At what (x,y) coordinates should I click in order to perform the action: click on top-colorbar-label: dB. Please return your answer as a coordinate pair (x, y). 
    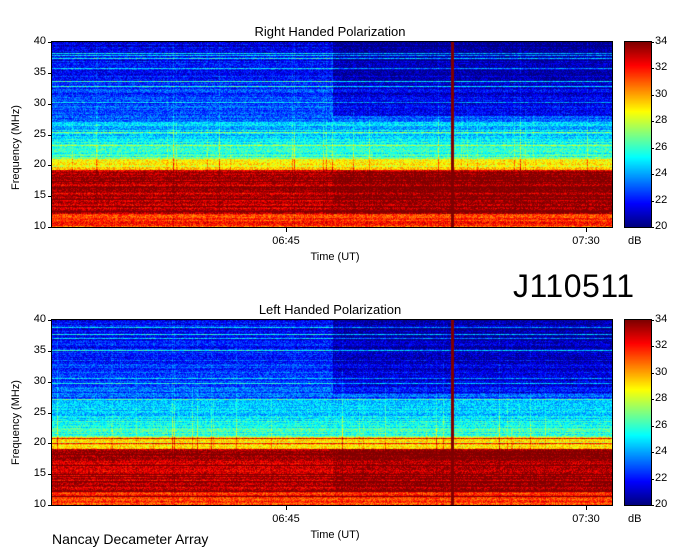
    Looking at the image, I should click on (635, 241).